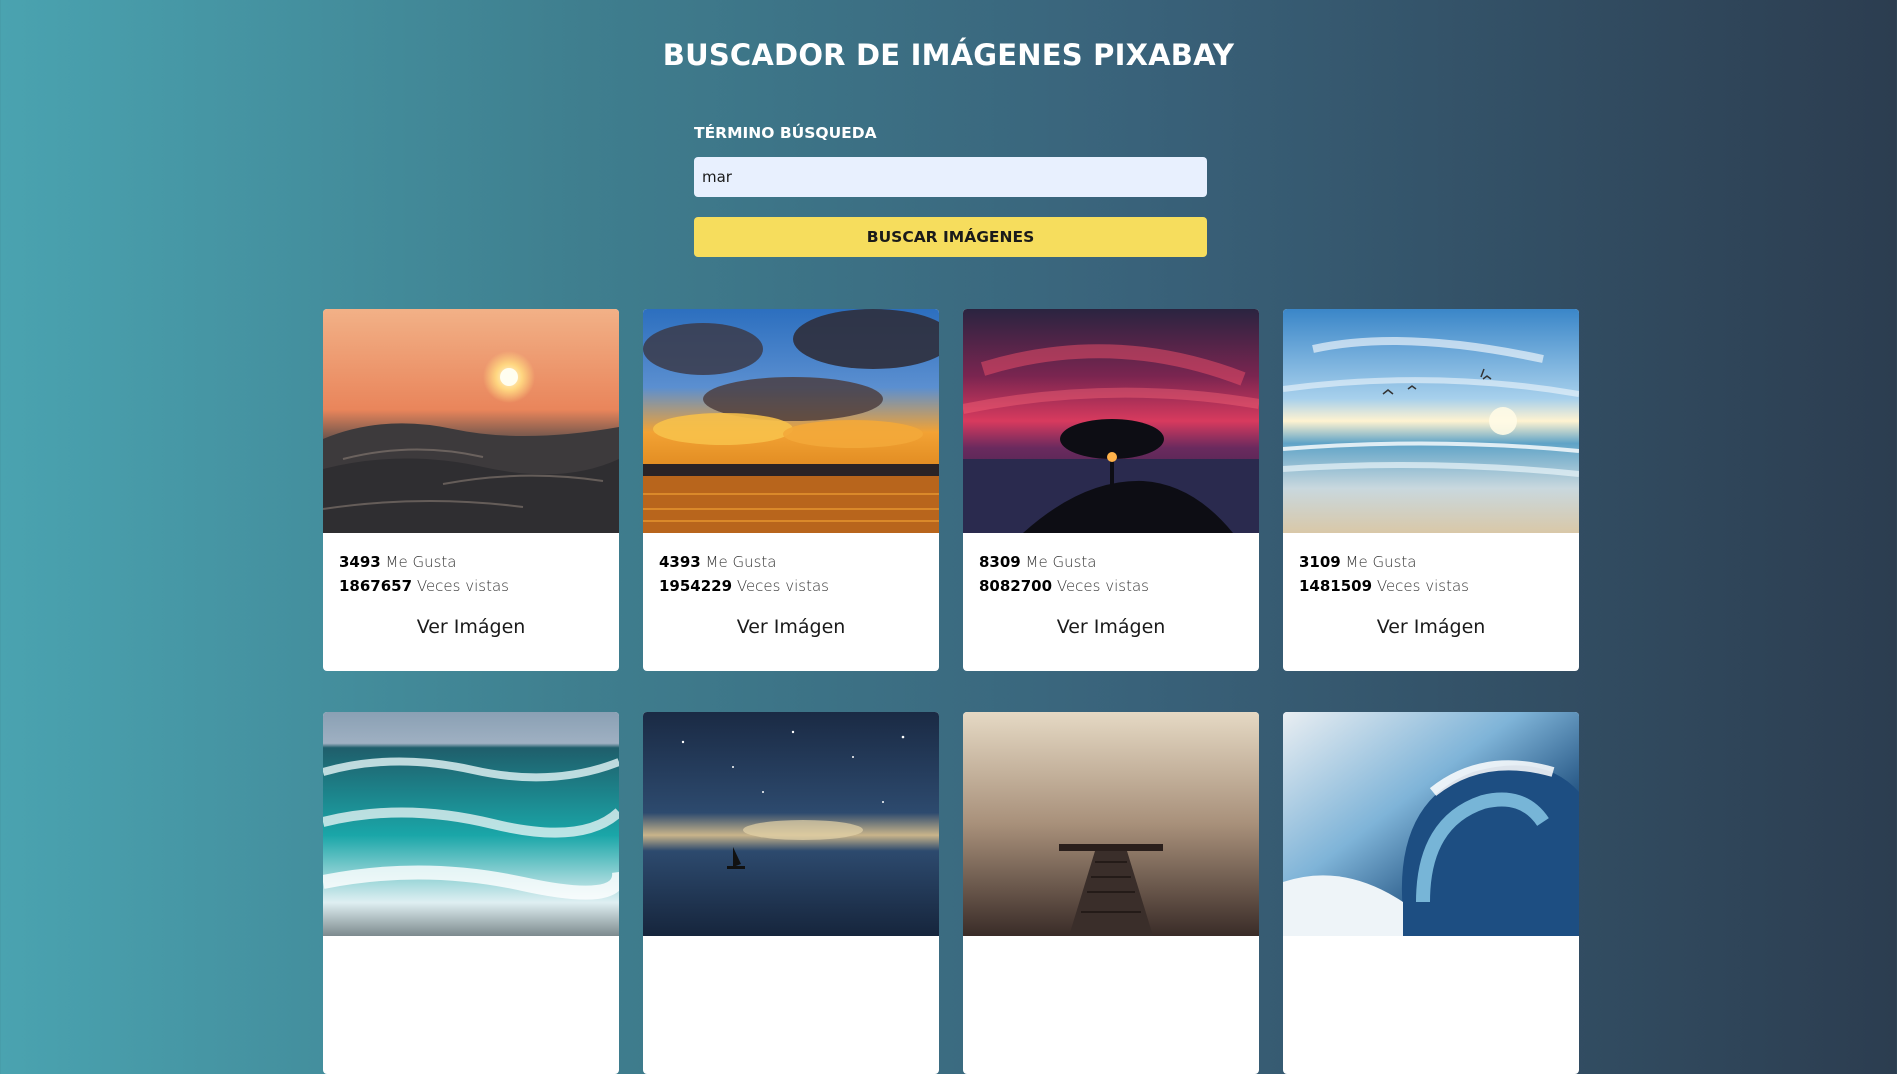 The image size is (1897, 1074). I want to click on likes-line: 3493 Me Gusta, so click(471, 562).